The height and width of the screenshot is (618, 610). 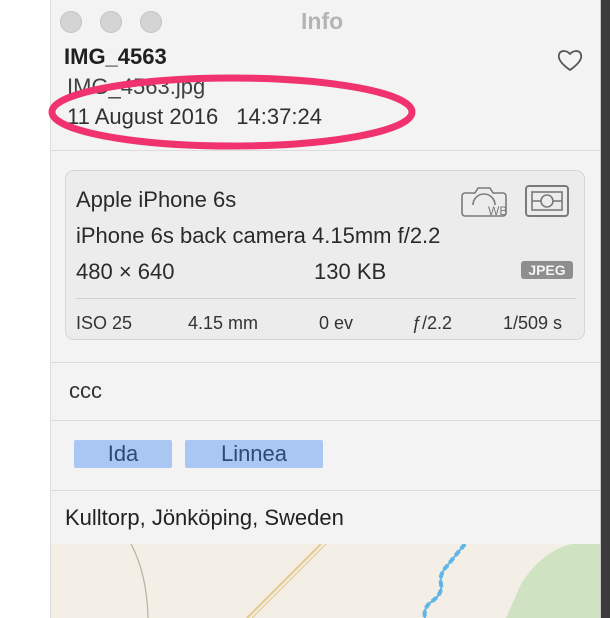 What do you see at coordinates (547, 270) in the screenshot?
I see `format-badge: JPEG` at bounding box center [547, 270].